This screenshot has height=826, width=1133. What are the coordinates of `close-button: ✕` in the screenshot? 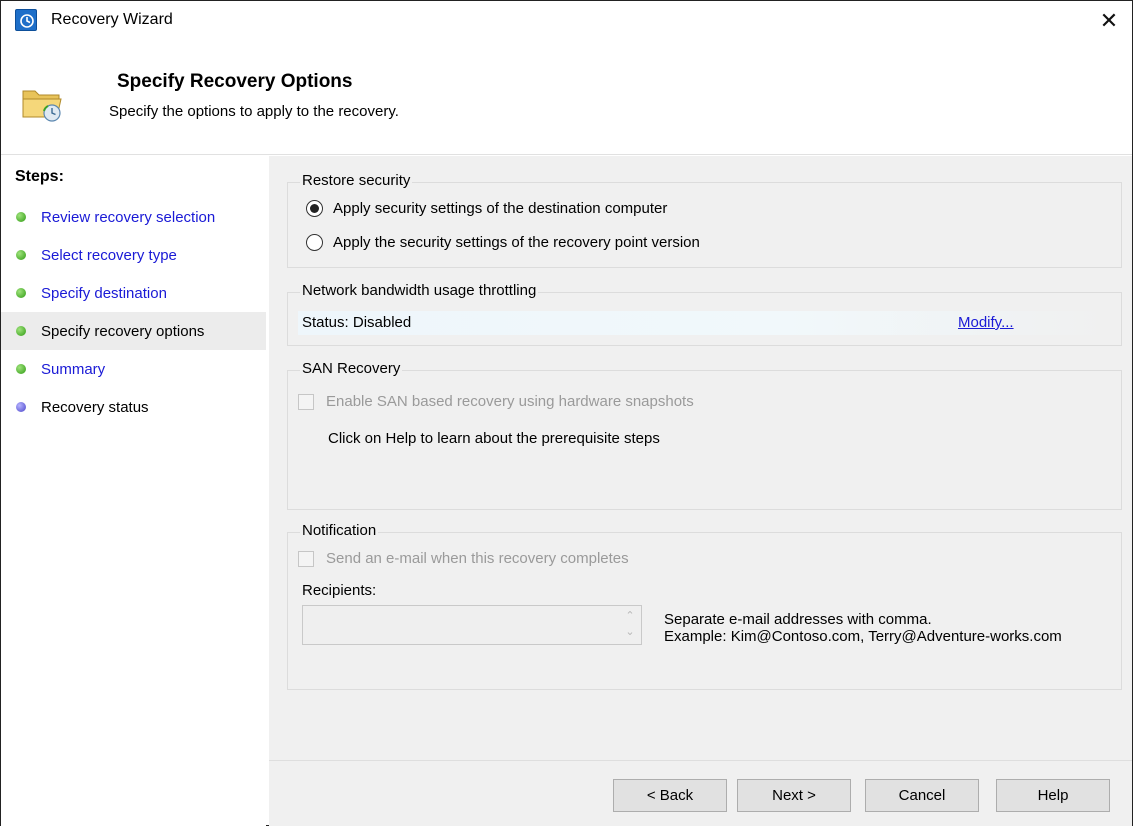 It's located at (1109, 21).